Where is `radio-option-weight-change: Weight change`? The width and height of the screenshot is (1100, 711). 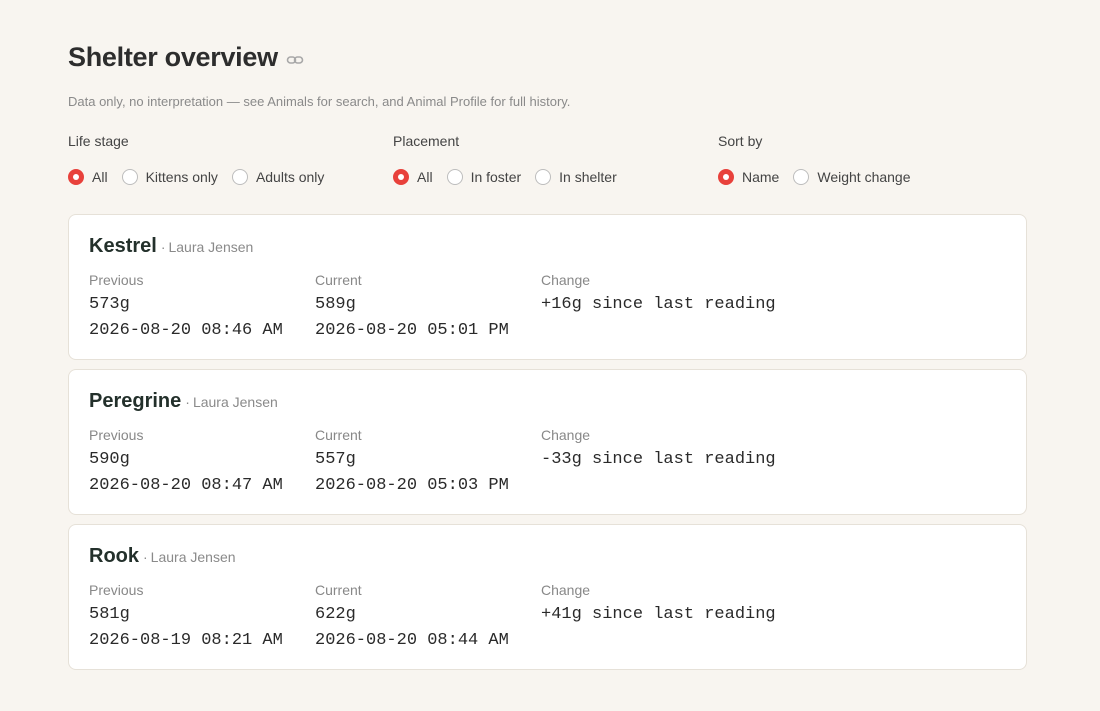
radio-option-weight-change: Weight change is located at coordinates (852, 177).